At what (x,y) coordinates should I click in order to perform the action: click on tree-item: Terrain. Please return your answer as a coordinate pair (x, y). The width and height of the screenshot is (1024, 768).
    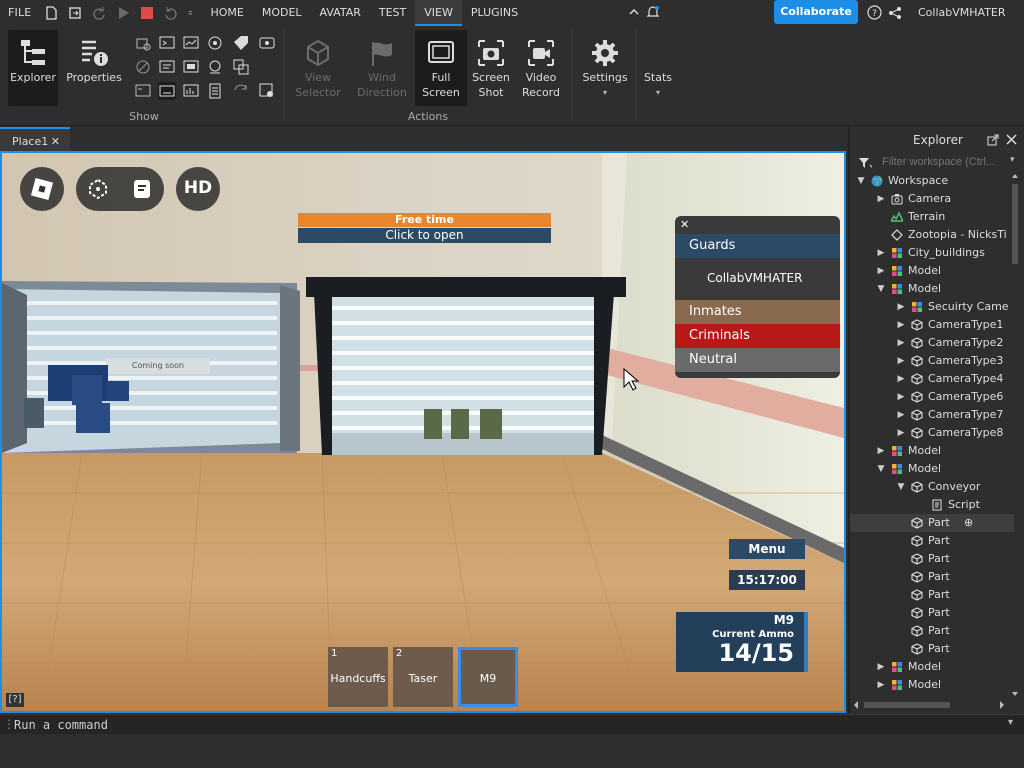
    Looking at the image, I should click on (932, 217).